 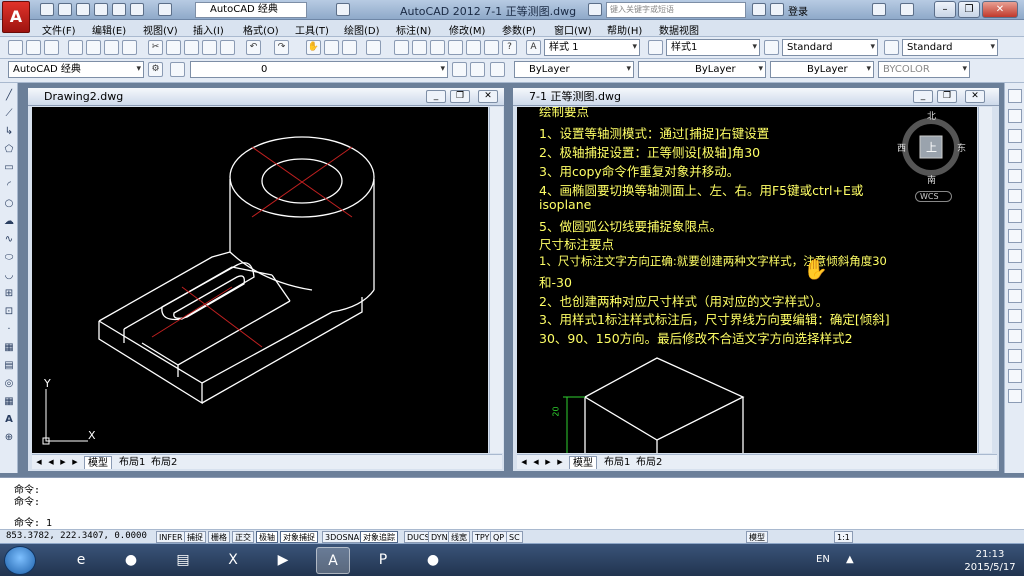 I want to click on menu-dataview: 数据视图, so click(x=679, y=29).